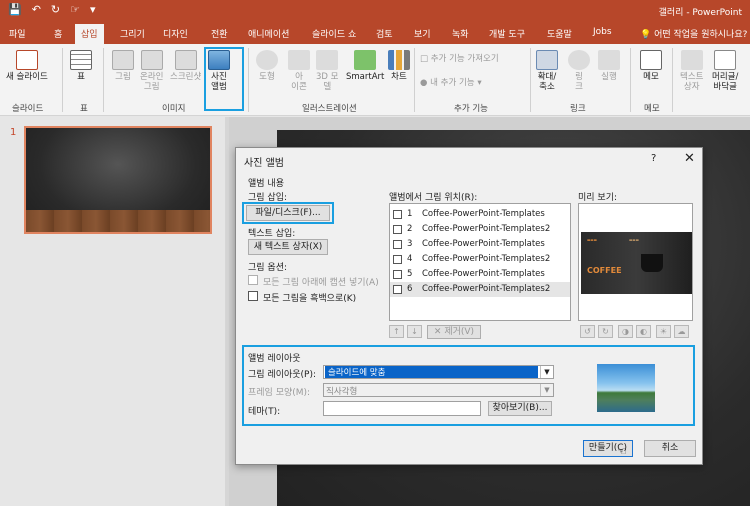 Image resolution: width=750 pixels, height=506 pixels. I want to click on tab-slide-show: 슬라이드 쇼, so click(334, 33).